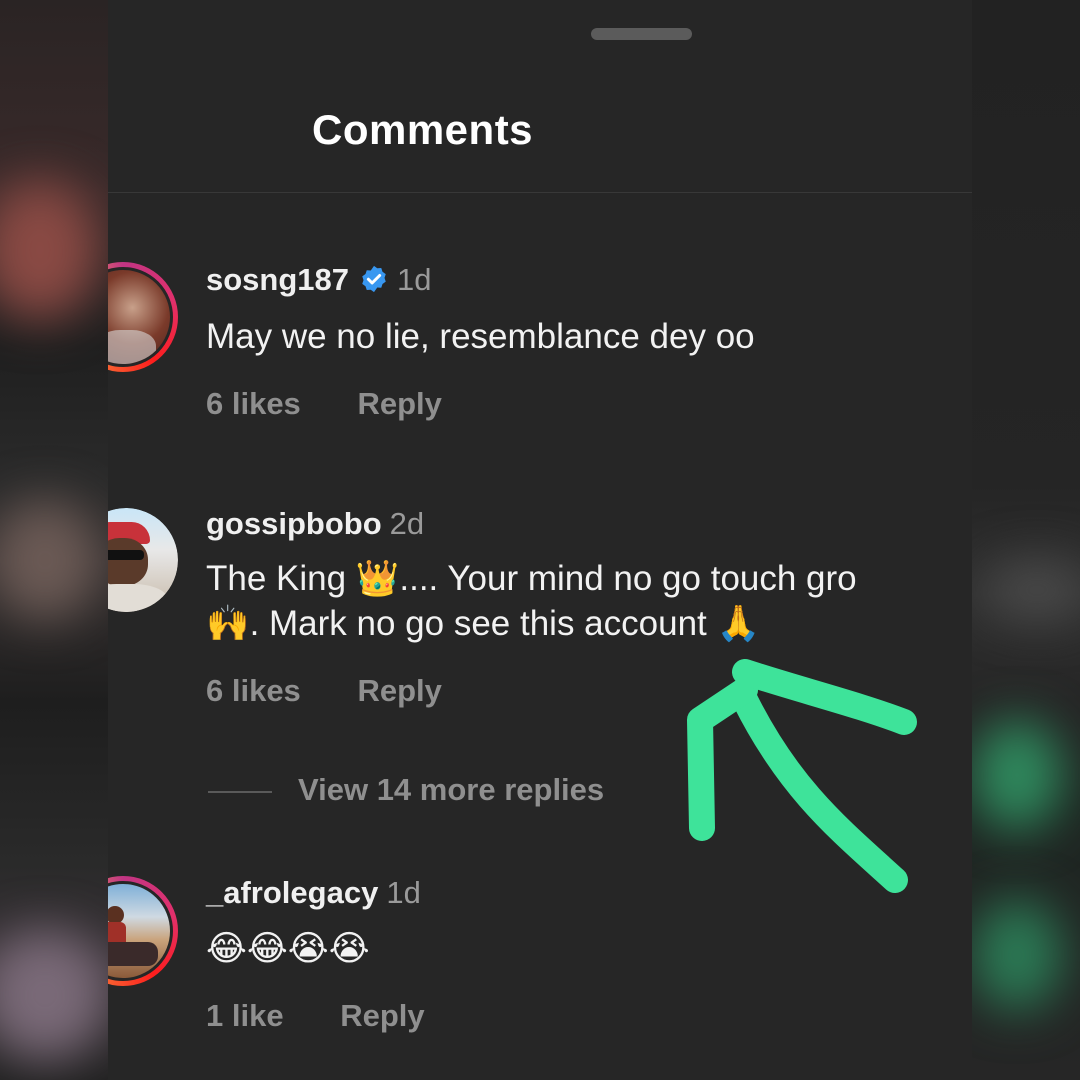 The height and width of the screenshot is (1080, 1080). I want to click on comment-actions: 1 like Reply, so click(315, 1016).